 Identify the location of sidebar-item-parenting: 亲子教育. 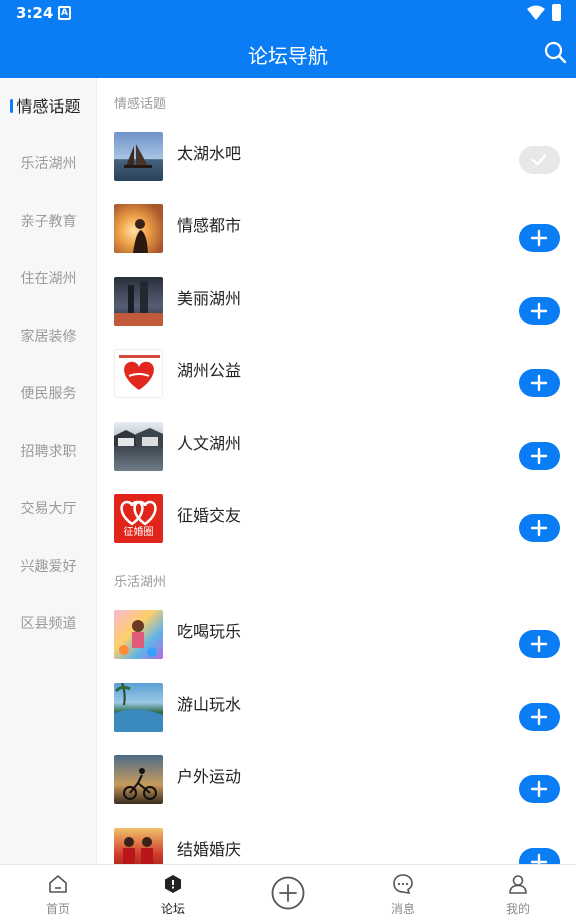
(48, 222).